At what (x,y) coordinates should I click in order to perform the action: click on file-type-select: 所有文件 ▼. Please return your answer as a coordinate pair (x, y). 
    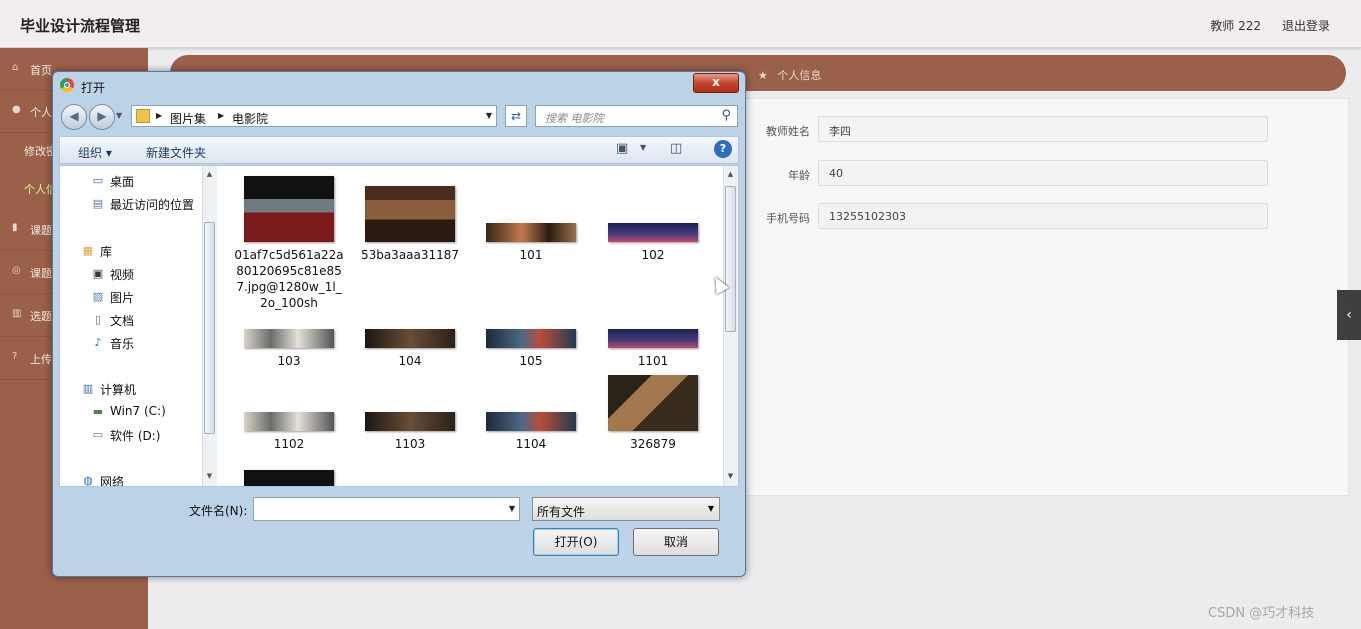
    Looking at the image, I should click on (626, 509).